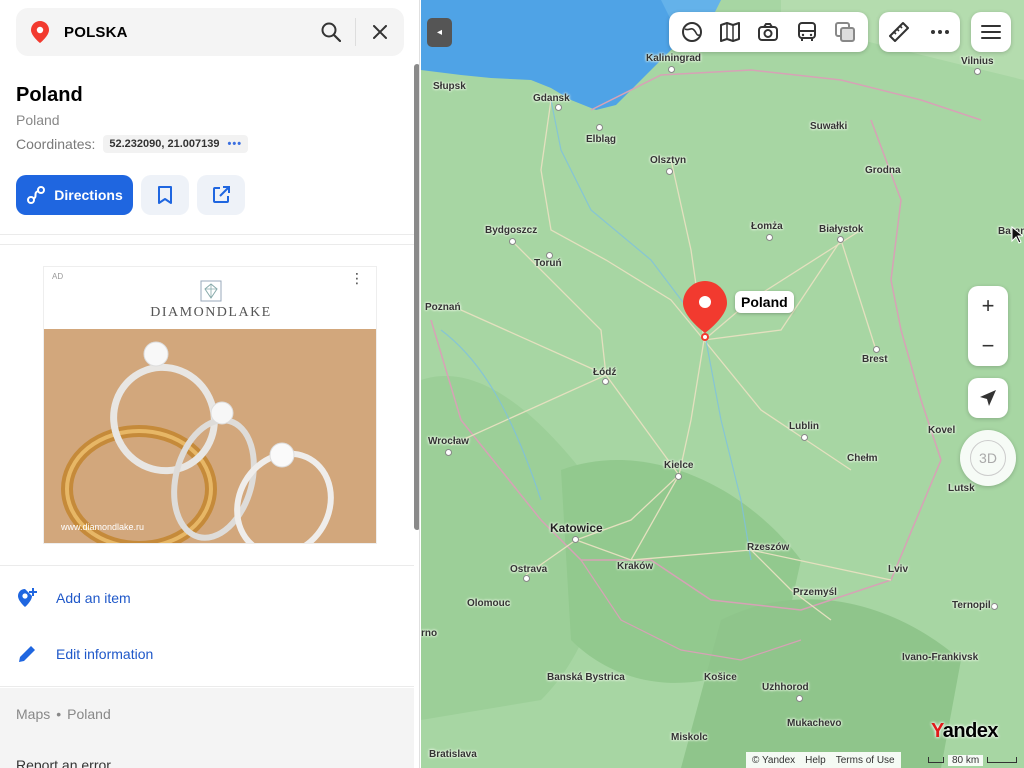  Describe the element at coordinates (678, 465) in the screenshot. I see `city-label: Kielce` at that location.